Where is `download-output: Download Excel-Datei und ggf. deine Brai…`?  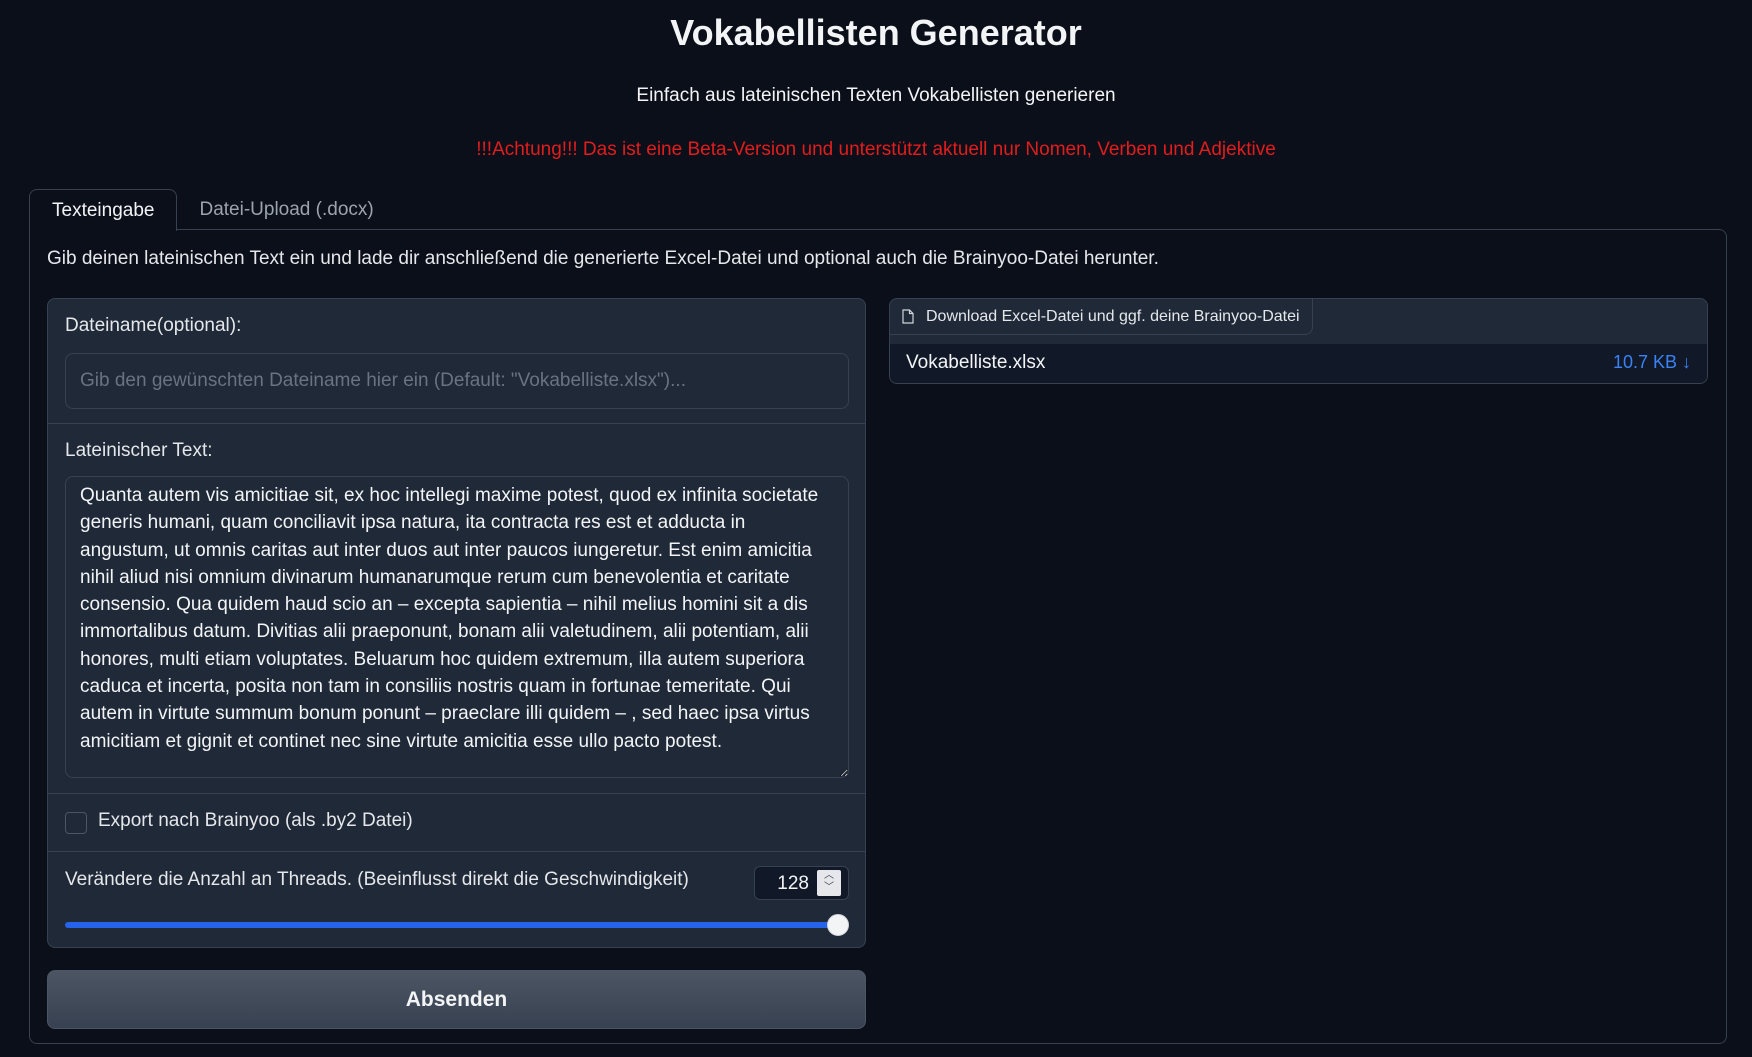
download-output: Download Excel-Datei und ggf. deine Brai… is located at coordinates (1298, 341).